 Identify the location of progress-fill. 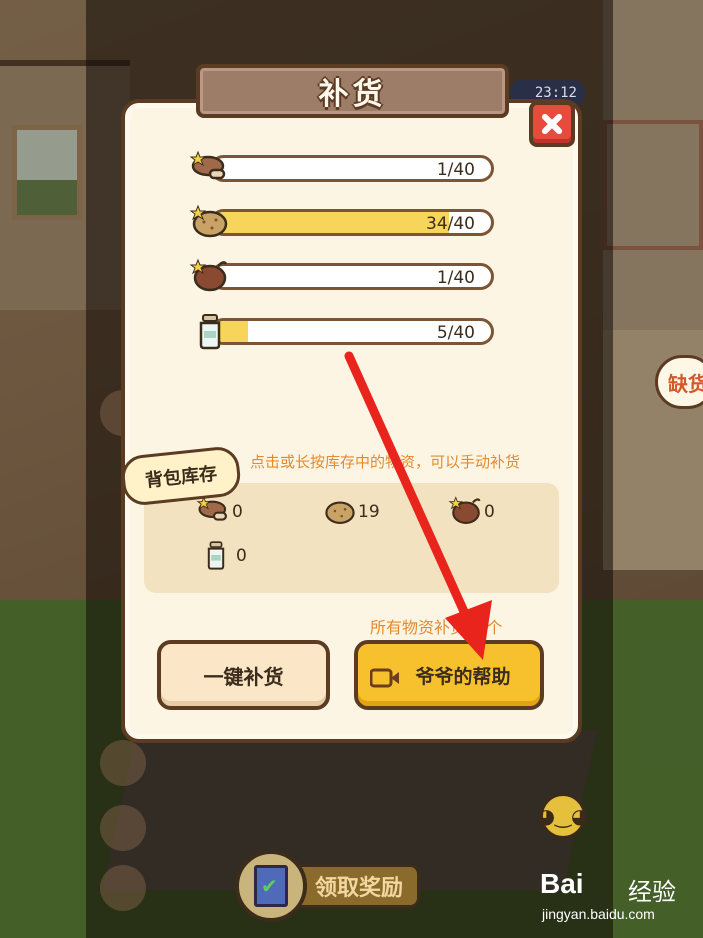
(331, 222).